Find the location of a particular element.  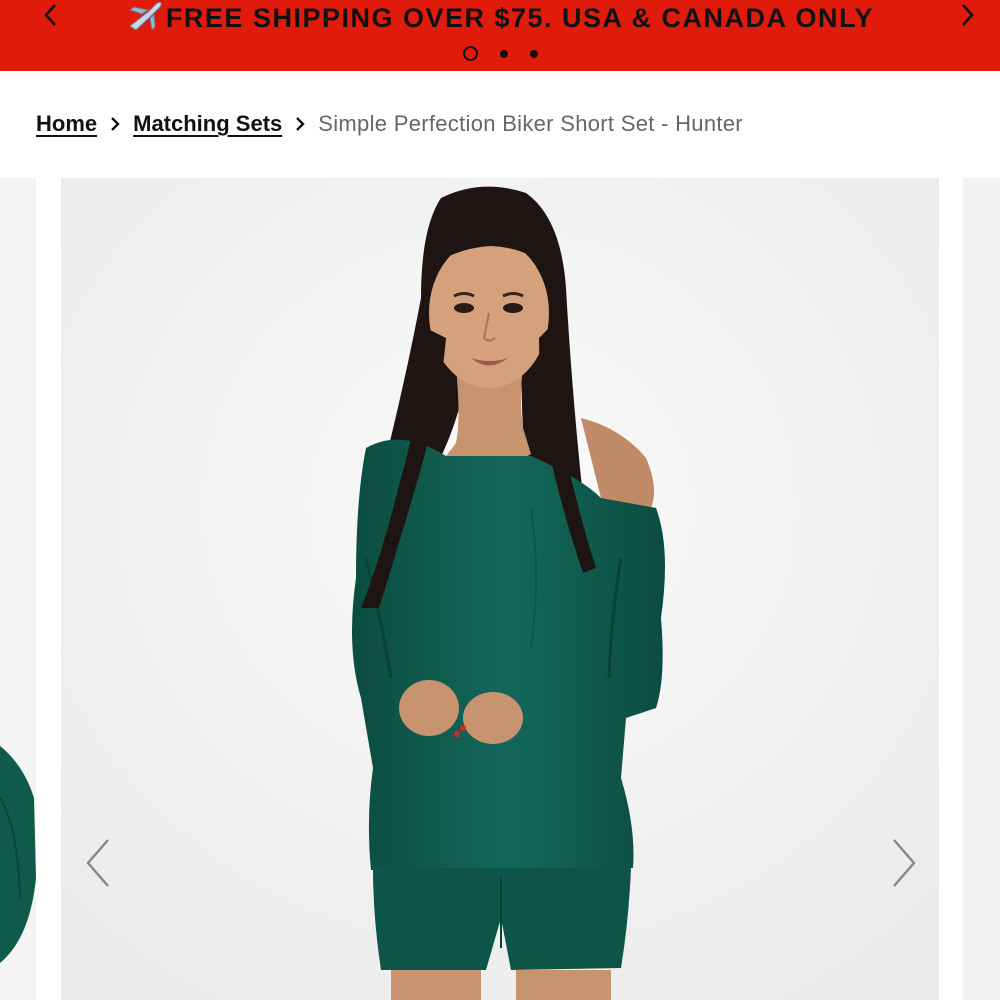

promo-next-button is located at coordinates (968, 15).